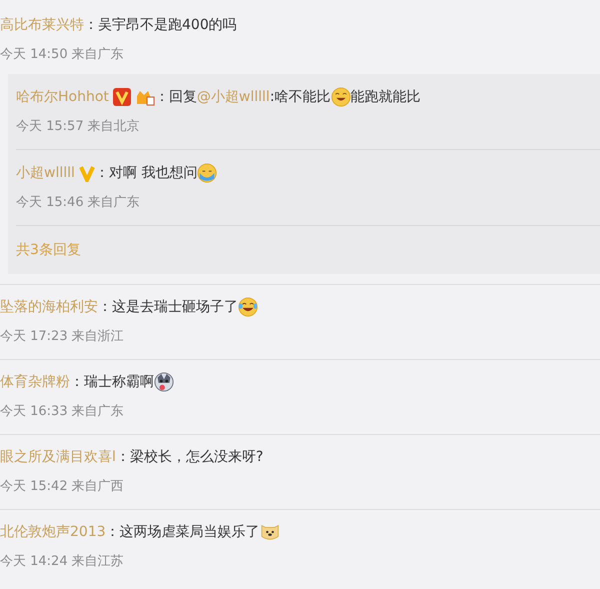 This screenshot has width=600, height=589. I want to click on comment-meta: 今天 15:46 来自广东, so click(78, 203).